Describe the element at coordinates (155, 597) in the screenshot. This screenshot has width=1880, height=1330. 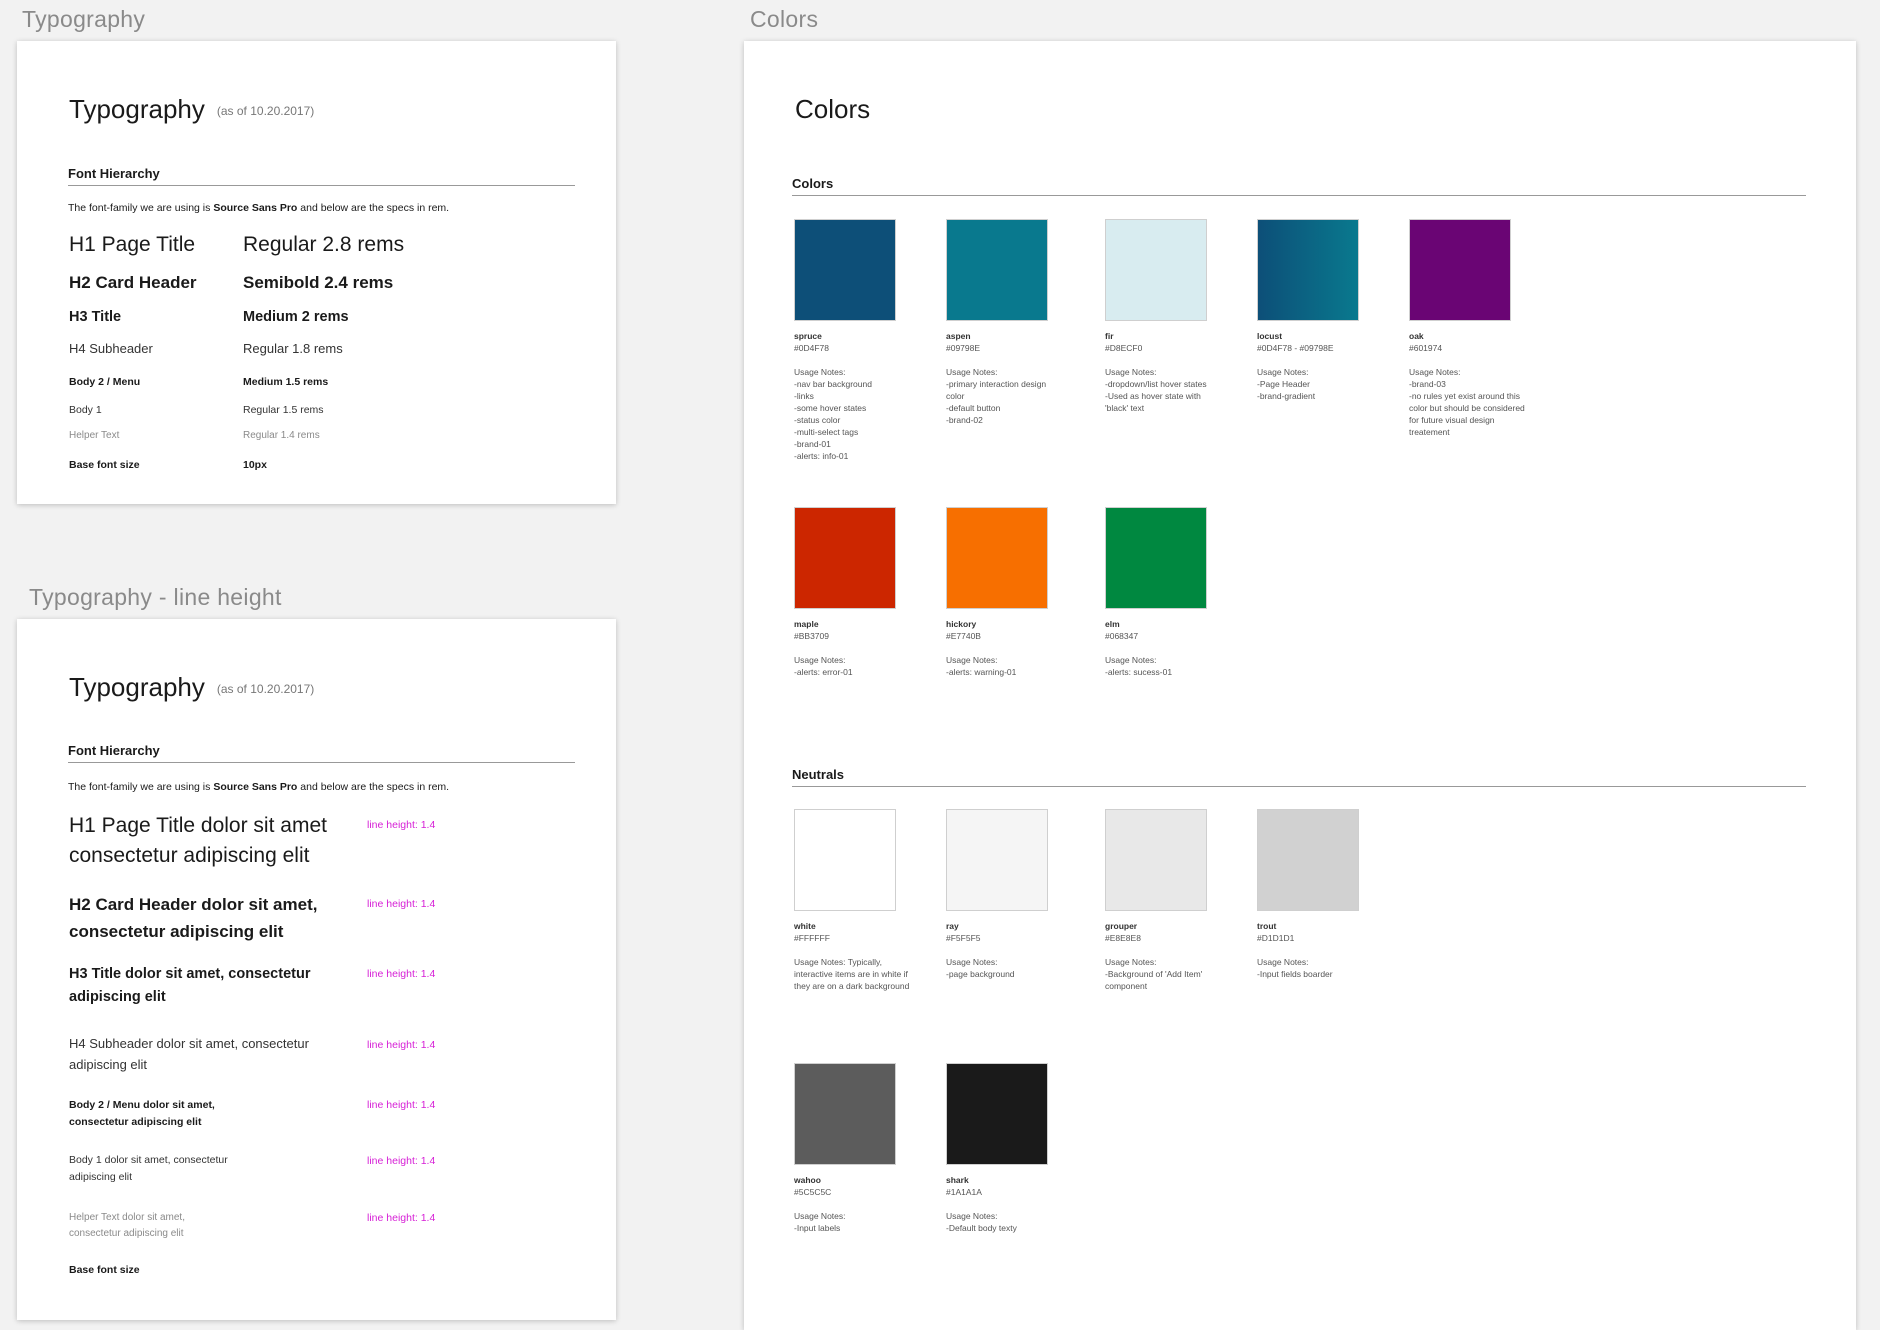
I see `artboard-label-typography-lh: Typography - line height` at that location.